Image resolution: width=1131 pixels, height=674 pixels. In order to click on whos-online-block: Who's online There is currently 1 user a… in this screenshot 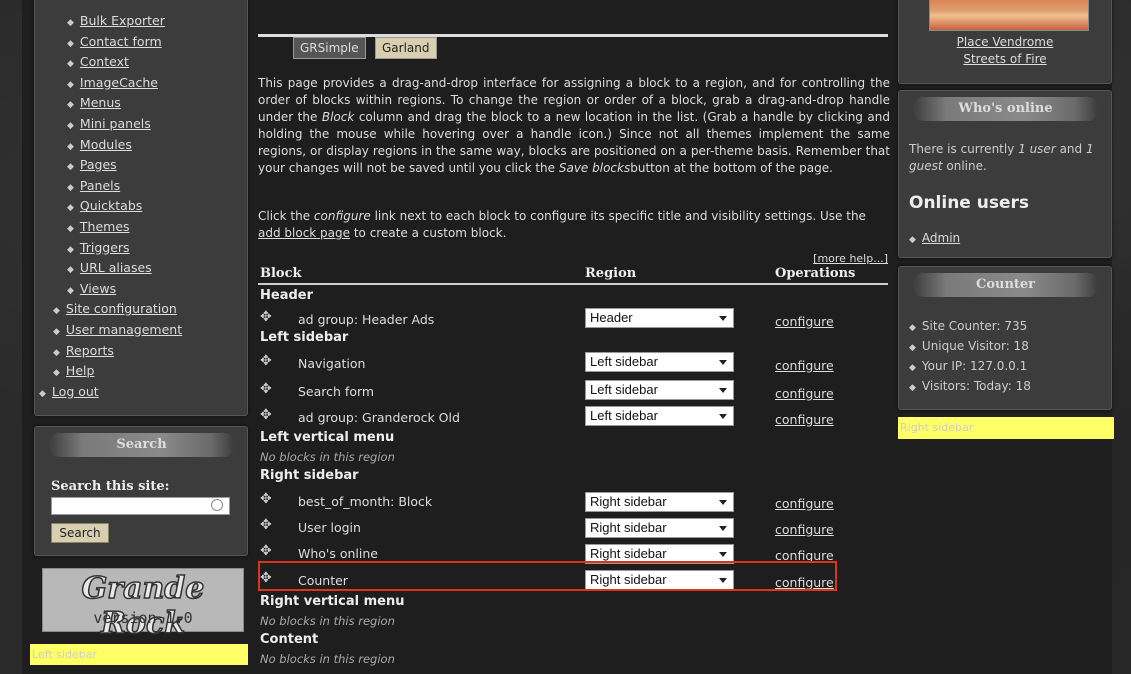, I will do `click(1005, 174)`.